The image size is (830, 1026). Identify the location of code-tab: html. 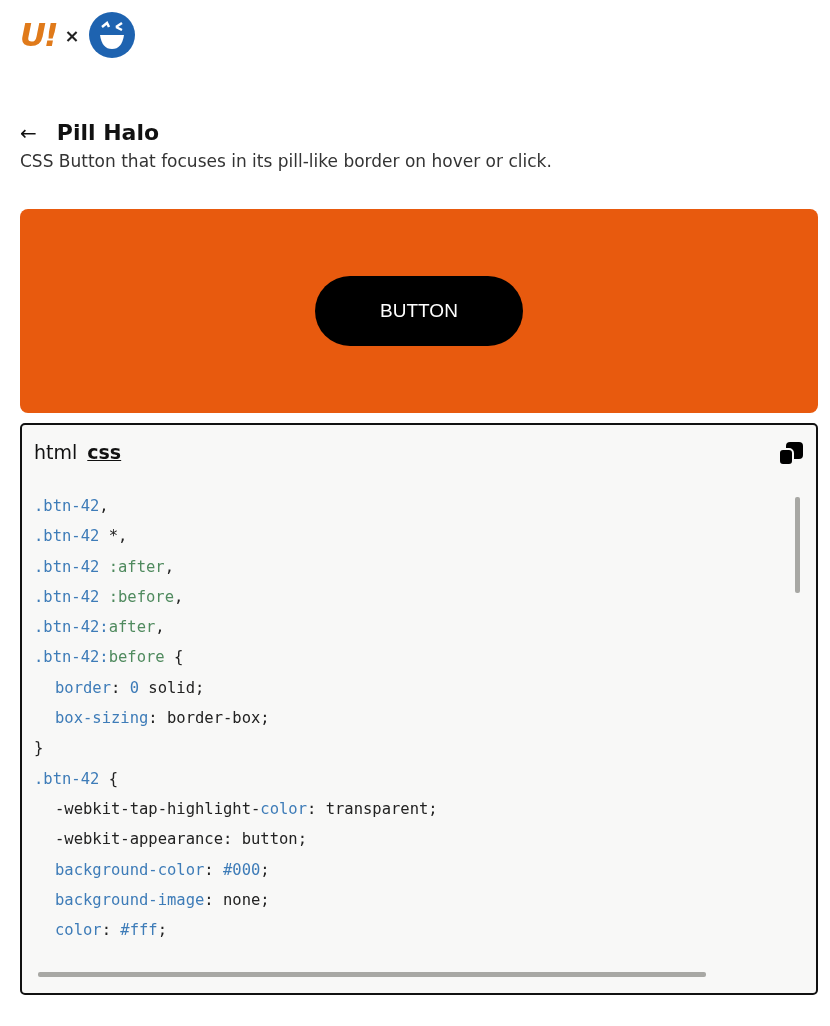
(56, 452).